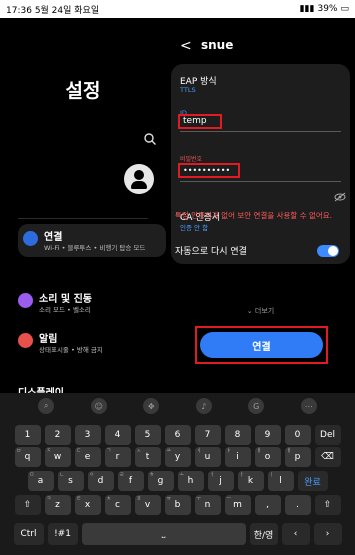 This screenshot has height=555, width=355. I want to click on key-7: 7, so click(207, 435).